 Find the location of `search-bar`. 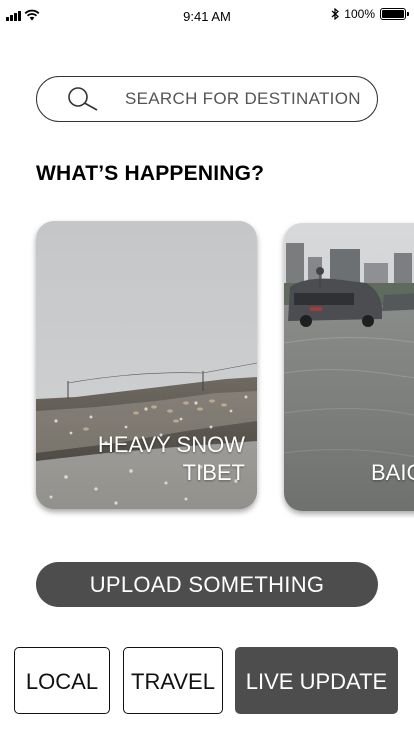

search-bar is located at coordinates (207, 99).